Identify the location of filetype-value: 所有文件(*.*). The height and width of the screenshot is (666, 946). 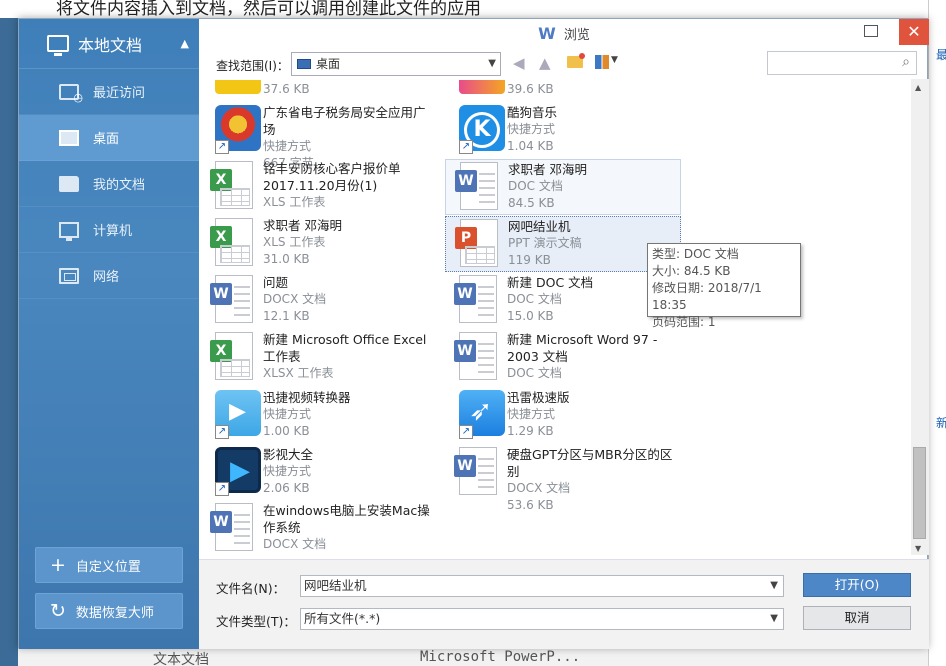
(342, 618).